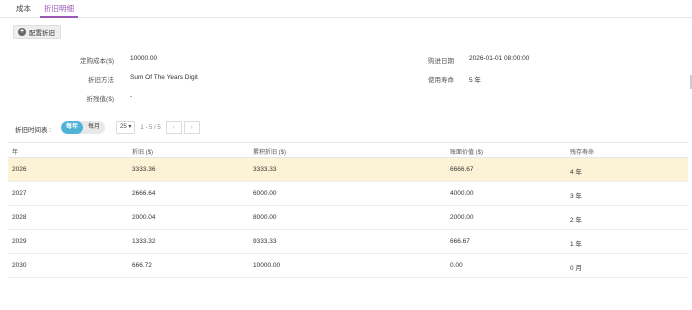 The image size is (692, 310). Describe the element at coordinates (144, 193) in the screenshot. I see `cell-depreciation: 2666.64` at that location.